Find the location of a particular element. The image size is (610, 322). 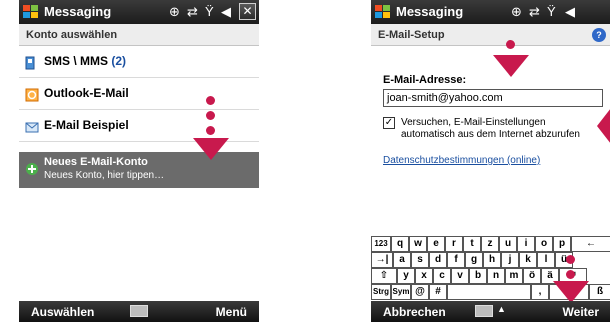

key-at: @ is located at coordinates (420, 292).